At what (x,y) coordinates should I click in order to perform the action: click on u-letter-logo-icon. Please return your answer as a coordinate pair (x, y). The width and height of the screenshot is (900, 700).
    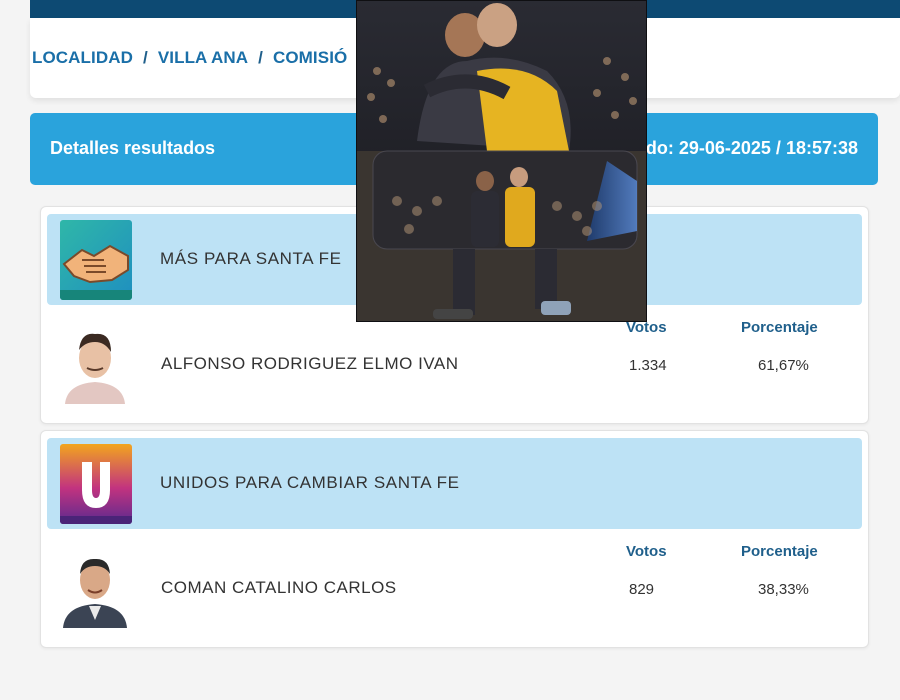
    Looking at the image, I should click on (96, 484).